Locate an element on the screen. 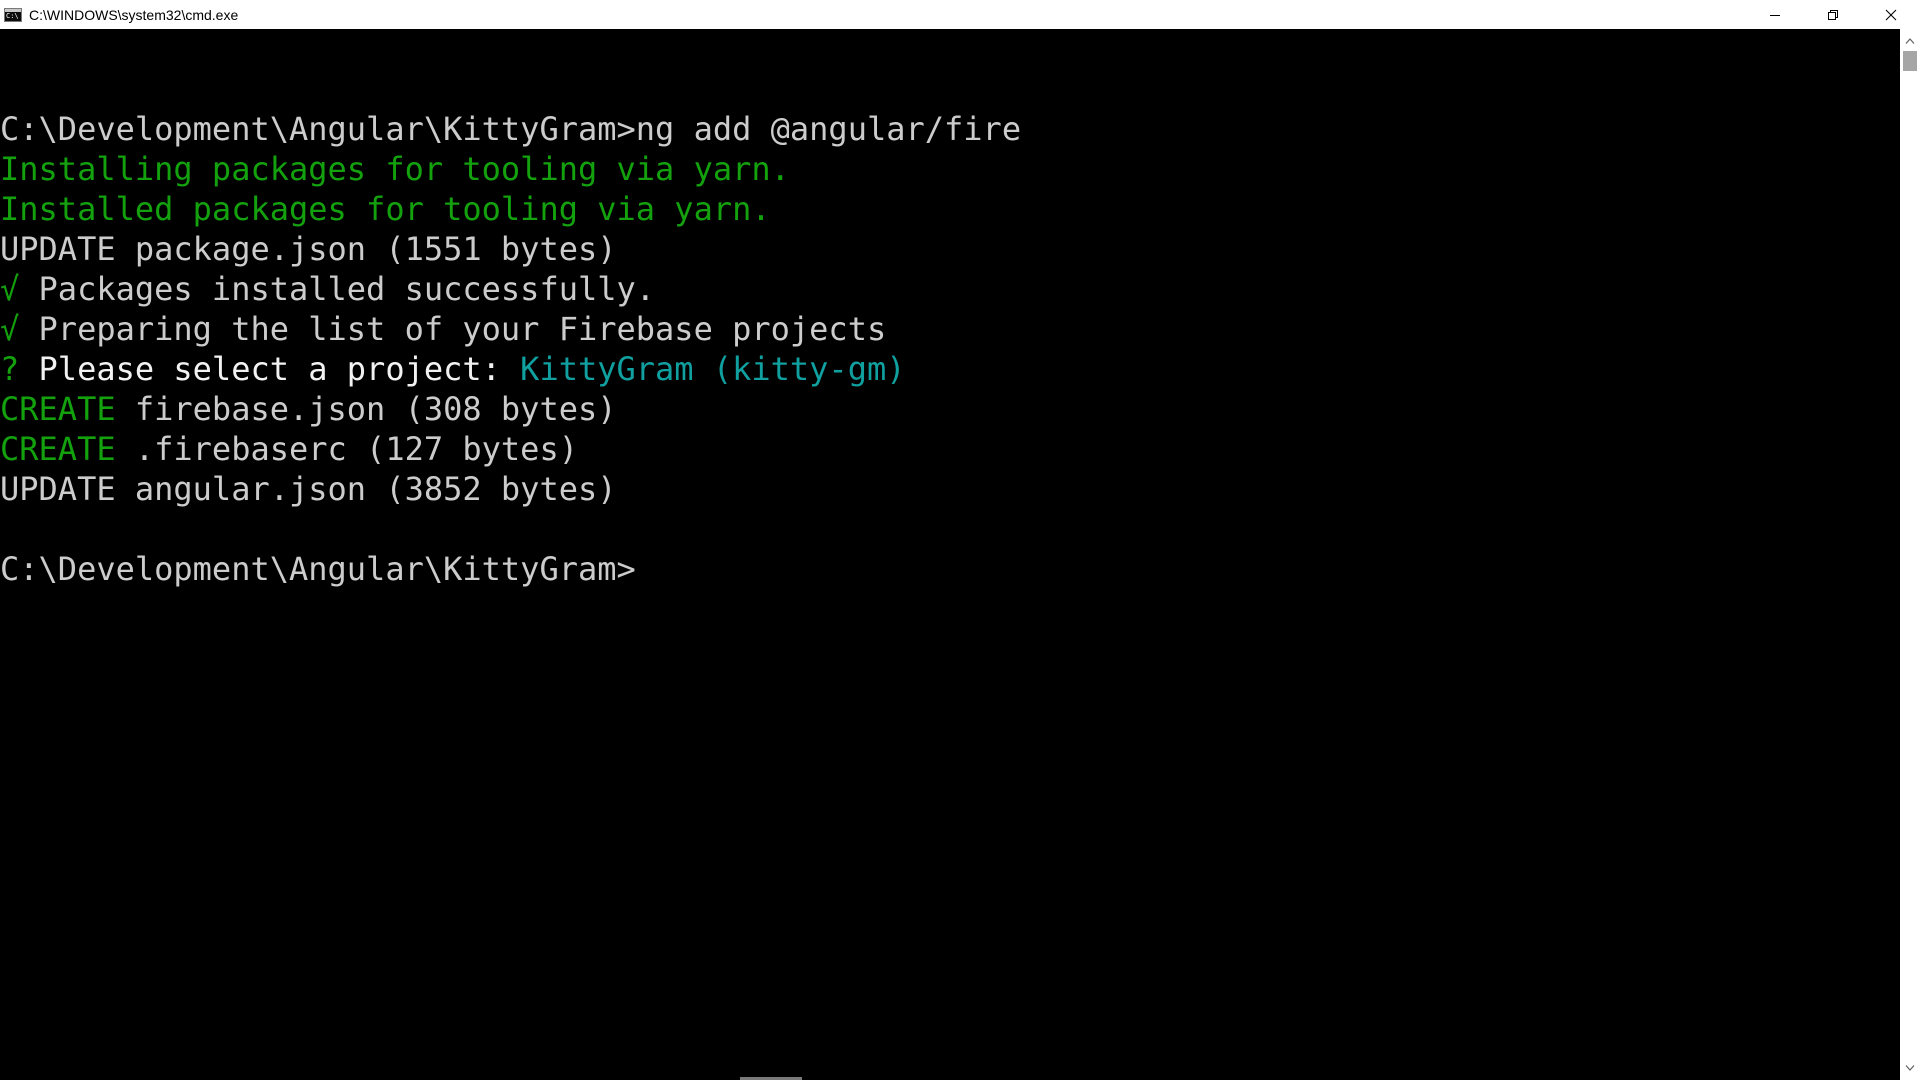 Image resolution: width=1920 pixels, height=1080 pixels. console-text: firebase.json (308 bytes) is located at coordinates (366, 409).